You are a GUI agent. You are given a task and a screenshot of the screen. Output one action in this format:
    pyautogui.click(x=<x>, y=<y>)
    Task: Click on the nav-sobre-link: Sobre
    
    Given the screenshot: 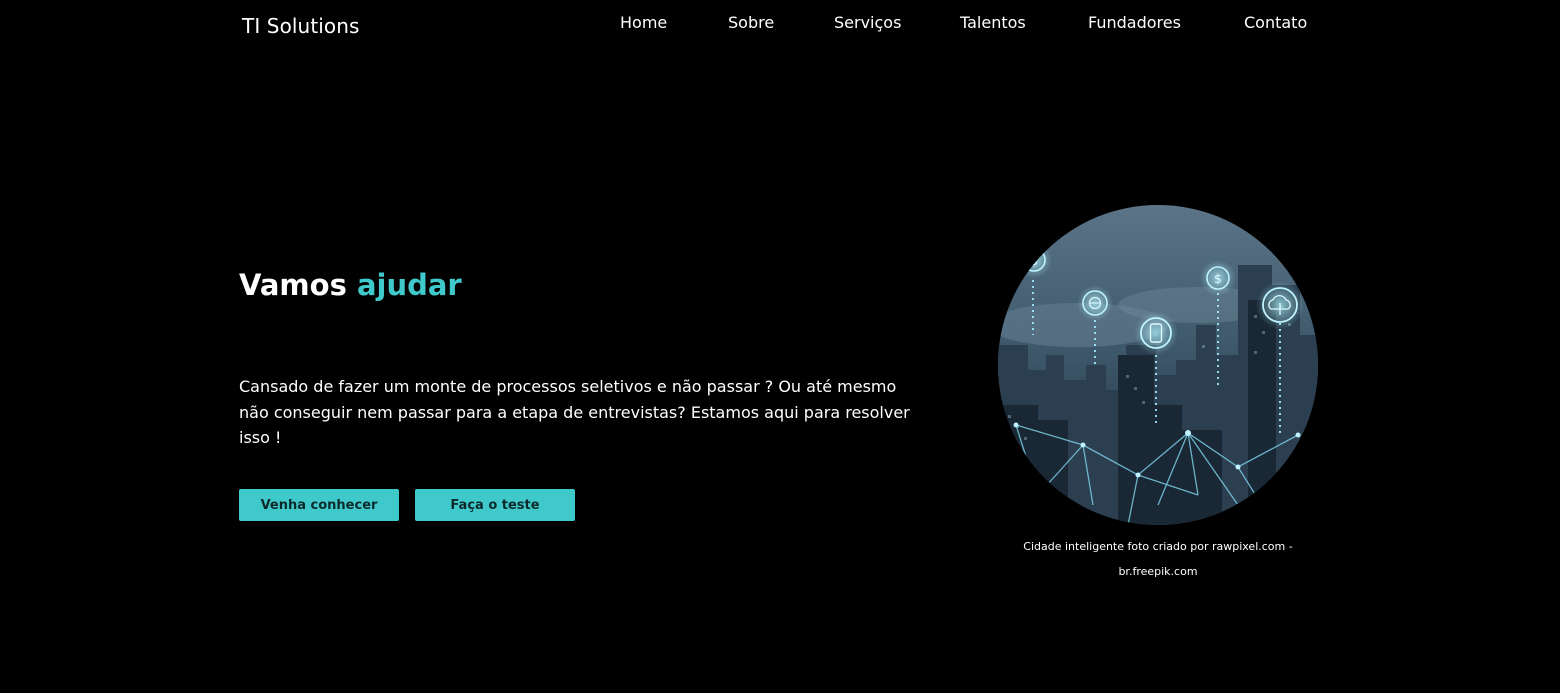 What is the action you would take?
    pyautogui.click(x=751, y=22)
    